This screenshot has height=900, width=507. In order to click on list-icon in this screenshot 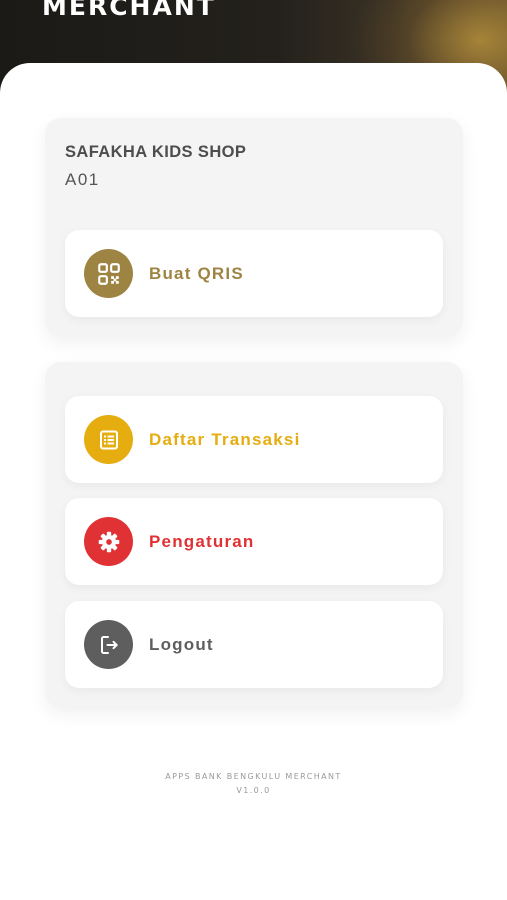, I will do `click(108, 439)`.